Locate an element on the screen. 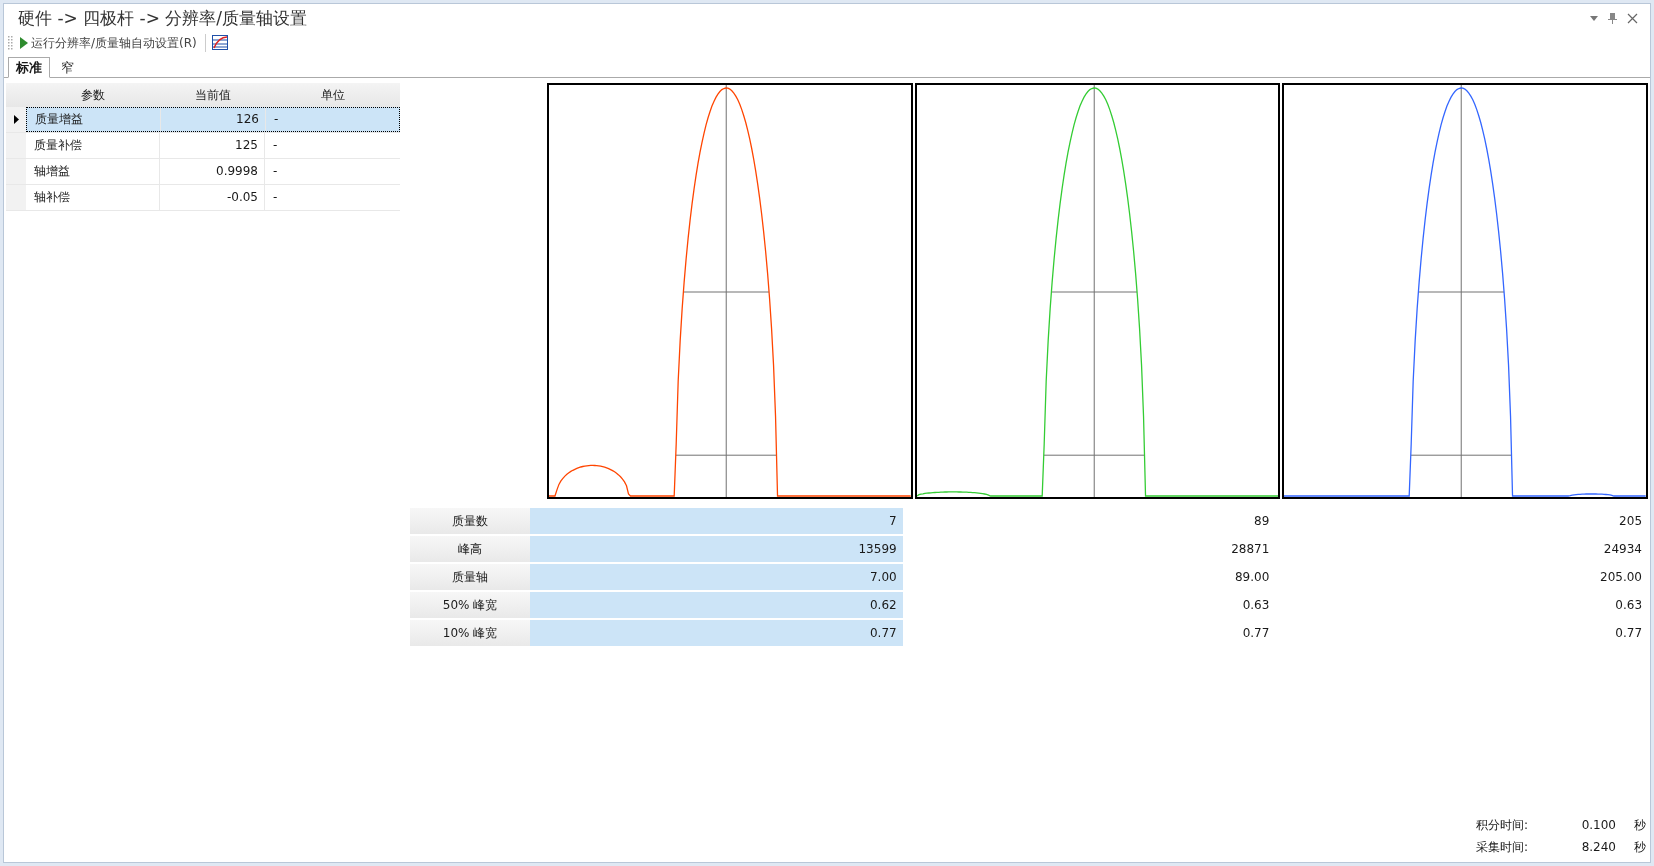  run-button: 运行分辨率/质量轴自动设置(R) is located at coordinates (108, 42).